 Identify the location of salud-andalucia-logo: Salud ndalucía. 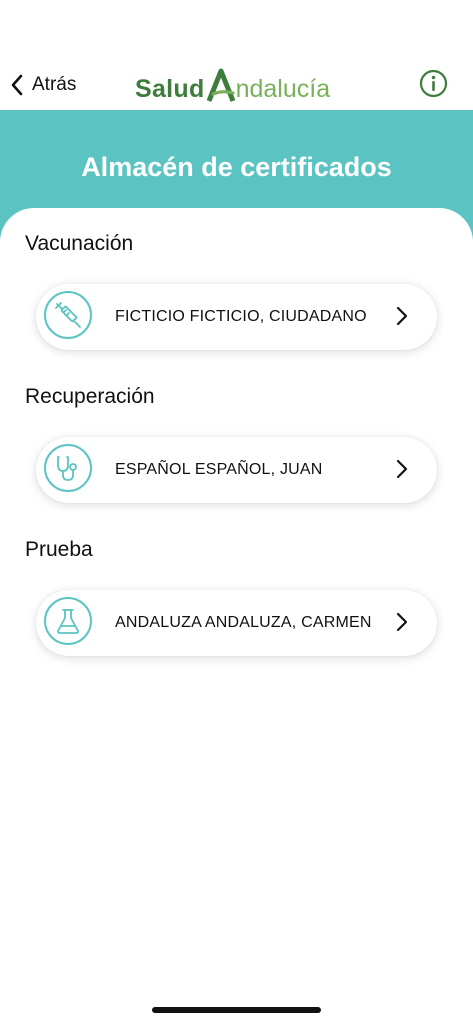
(232, 82).